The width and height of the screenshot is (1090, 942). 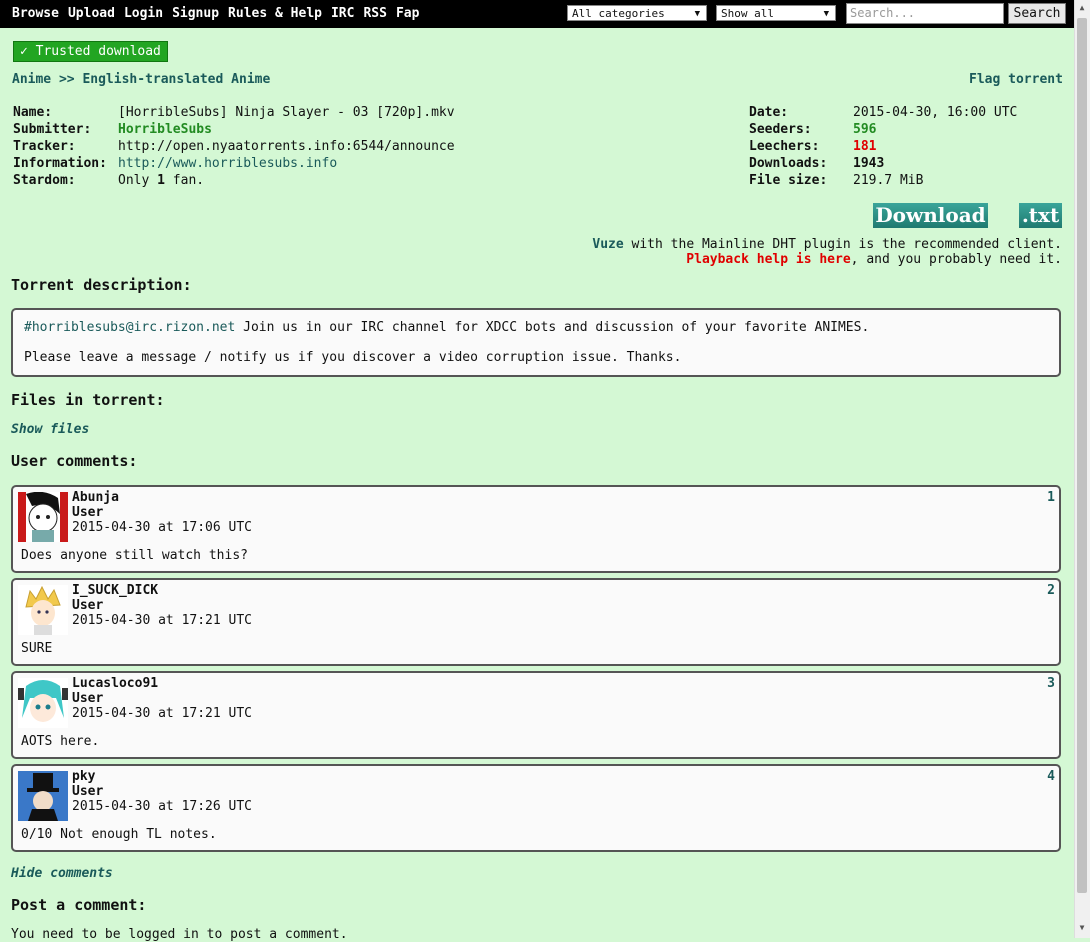 What do you see at coordinates (119, 834) in the screenshot?
I see `comment-text: 0/10 Not enough TL notes.` at bounding box center [119, 834].